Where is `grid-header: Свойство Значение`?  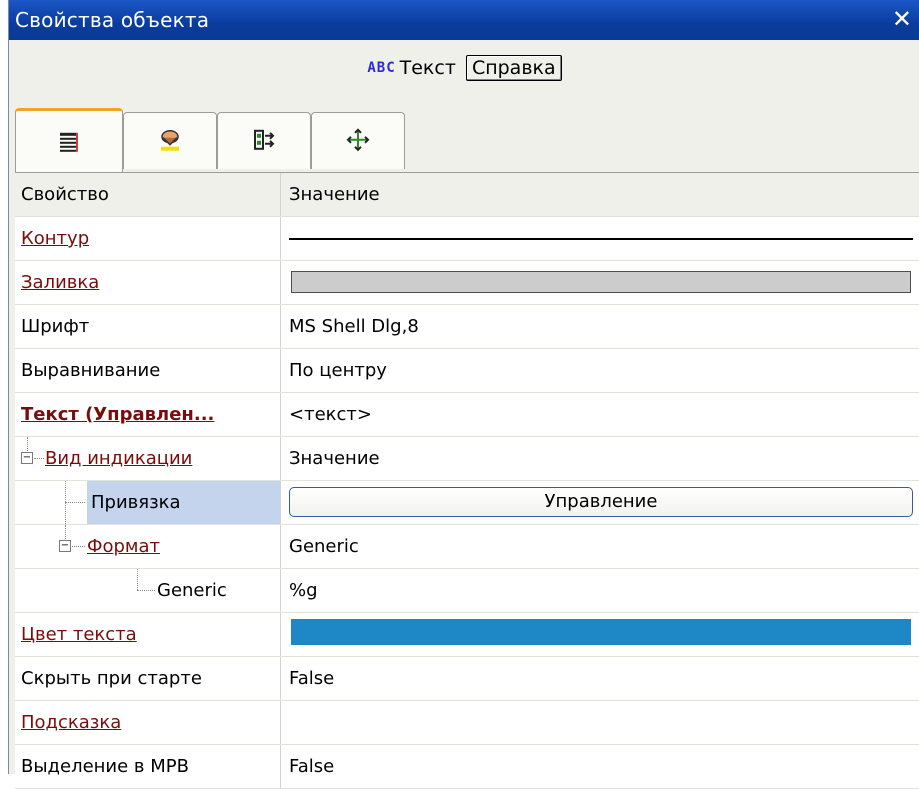
grid-header: Свойство Значение is located at coordinates (467, 195).